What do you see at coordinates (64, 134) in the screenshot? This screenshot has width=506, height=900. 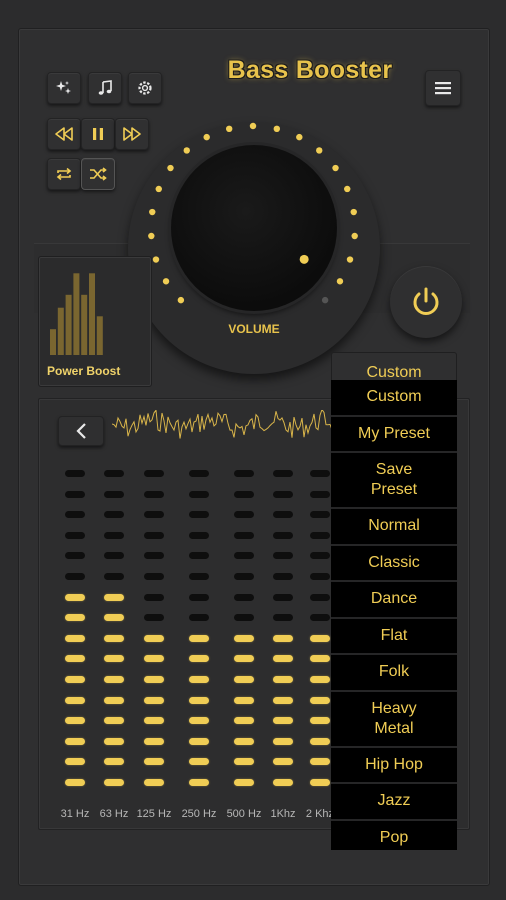 I see `rewind-button` at bounding box center [64, 134].